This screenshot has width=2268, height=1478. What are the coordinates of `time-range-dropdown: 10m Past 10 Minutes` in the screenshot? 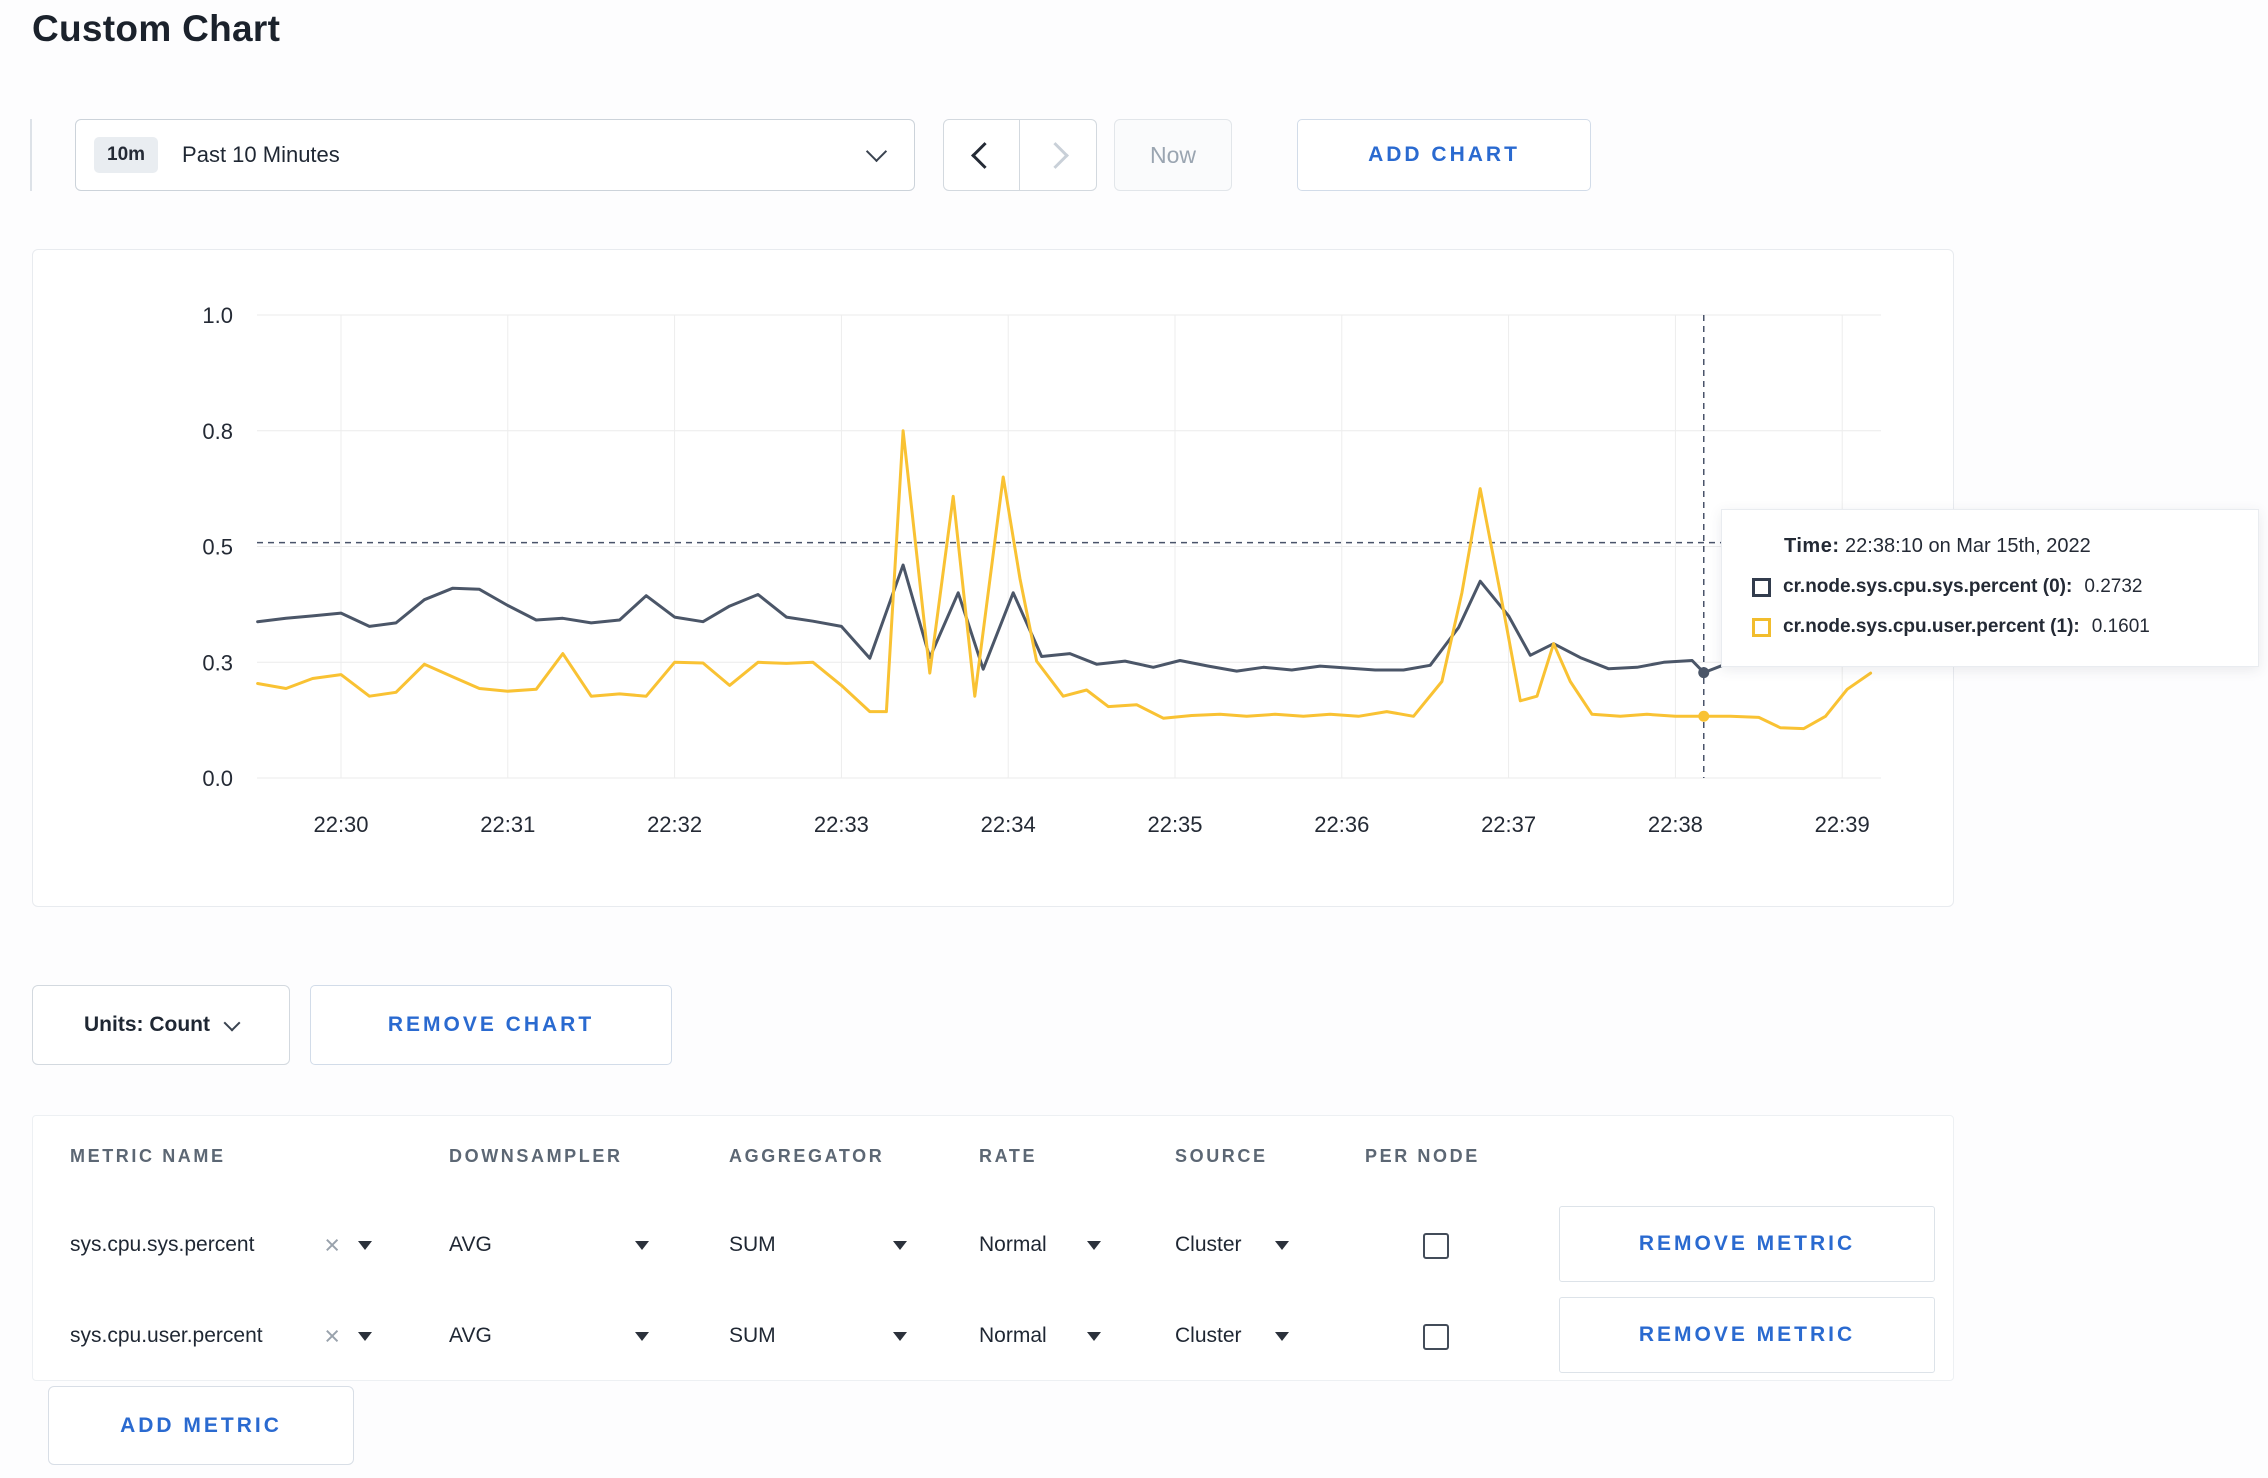 It's located at (495, 155).